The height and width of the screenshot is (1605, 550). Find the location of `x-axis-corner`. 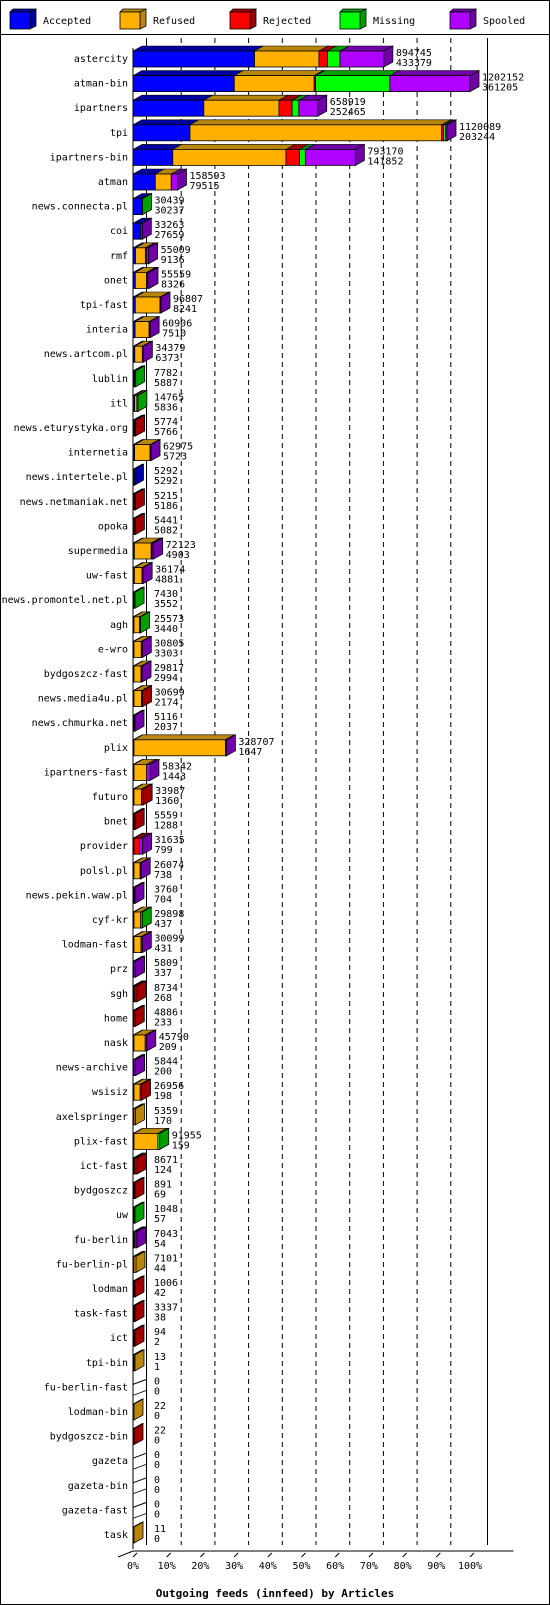

x-axis-corner is located at coordinates (125, 1554).